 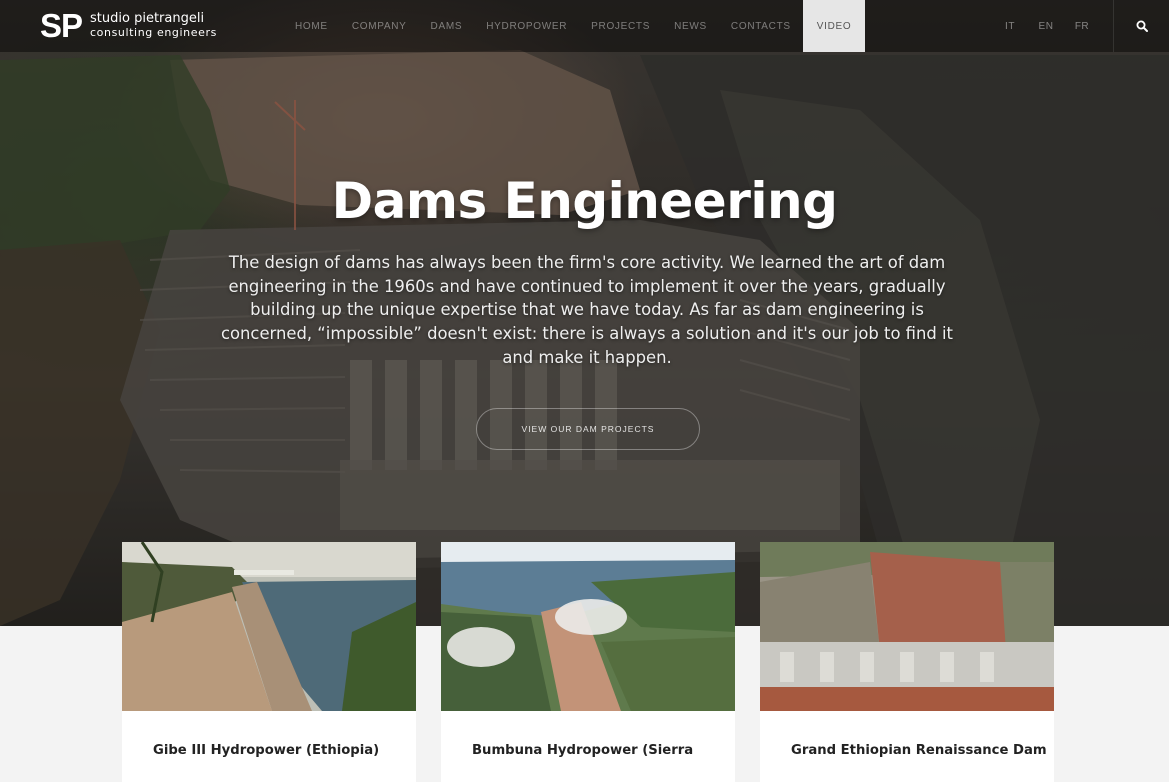 I want to click on view-dam-projects-button: VIEW OUR DAM PROJECTS, so click(x=588, y=429).